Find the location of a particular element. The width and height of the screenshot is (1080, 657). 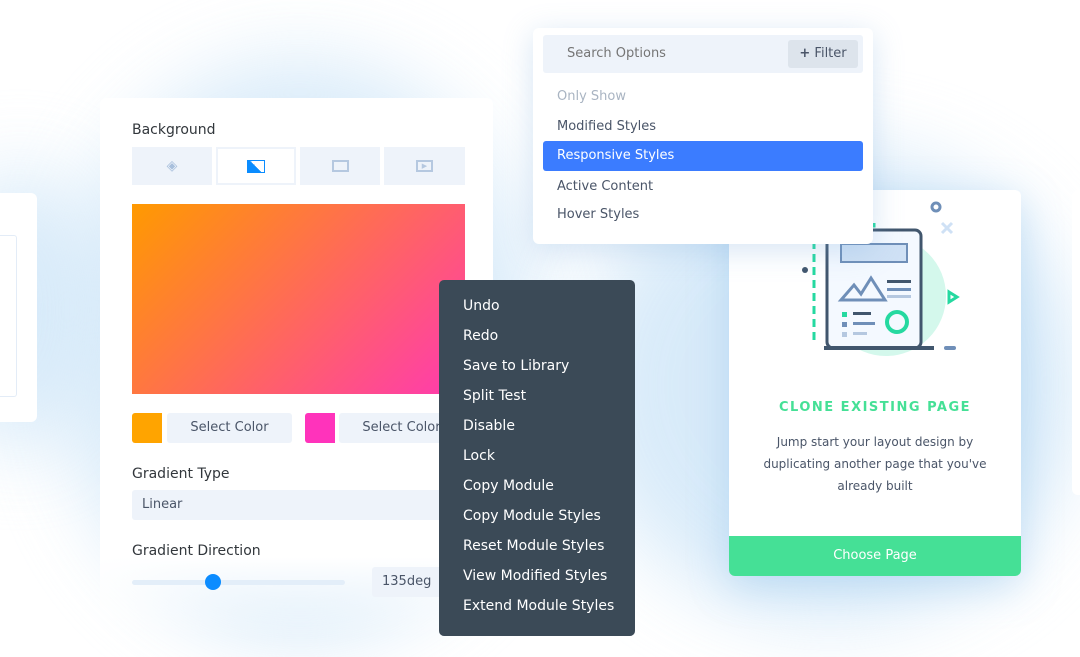

search-input is located at coordinates (667, 53).